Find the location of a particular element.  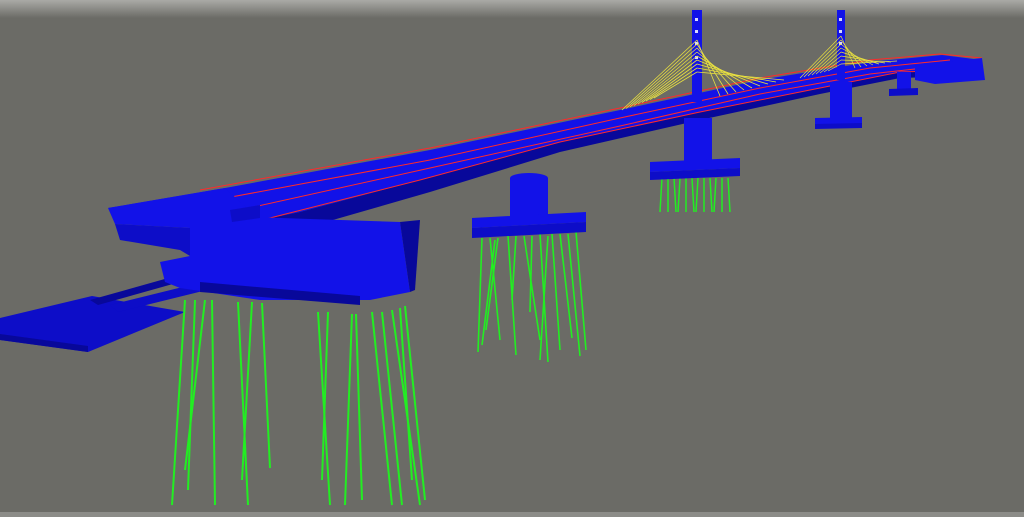

status-strip is located at coordinates (512, 514).